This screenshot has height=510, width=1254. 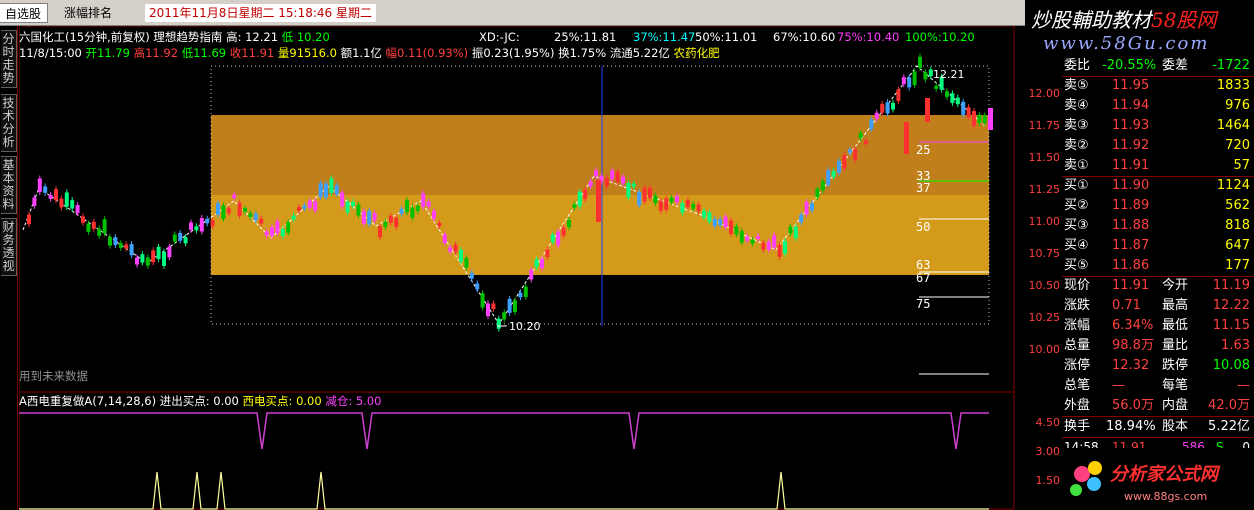 What do you see at coordinates (1131, 245) in the screenshot?
I see `buy-level-price: 11.87` at bounding box center [1131, 245].